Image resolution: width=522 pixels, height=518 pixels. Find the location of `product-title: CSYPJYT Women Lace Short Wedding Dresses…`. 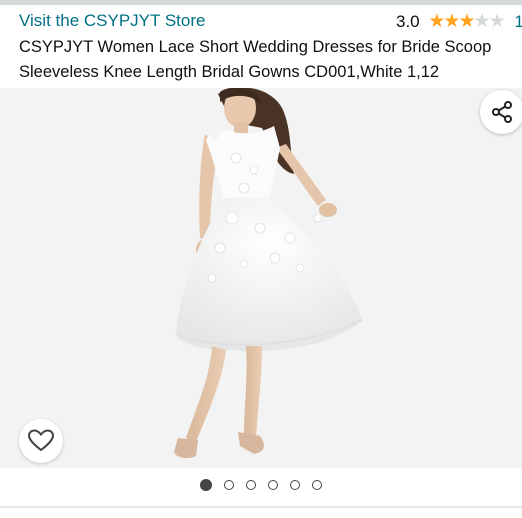

product-title: CSYPJYT Women Lace Short Wedding Dresses… is located at coordinates (255, 59).